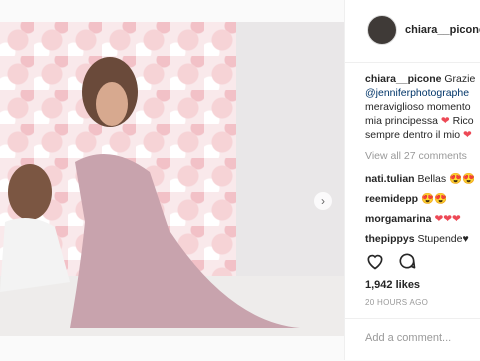 The height and width of the screenshot is (361, 480). Describe the element at coordinates (391, 199) in the screenshot. I see `comment-user: reemidepp` at that location.